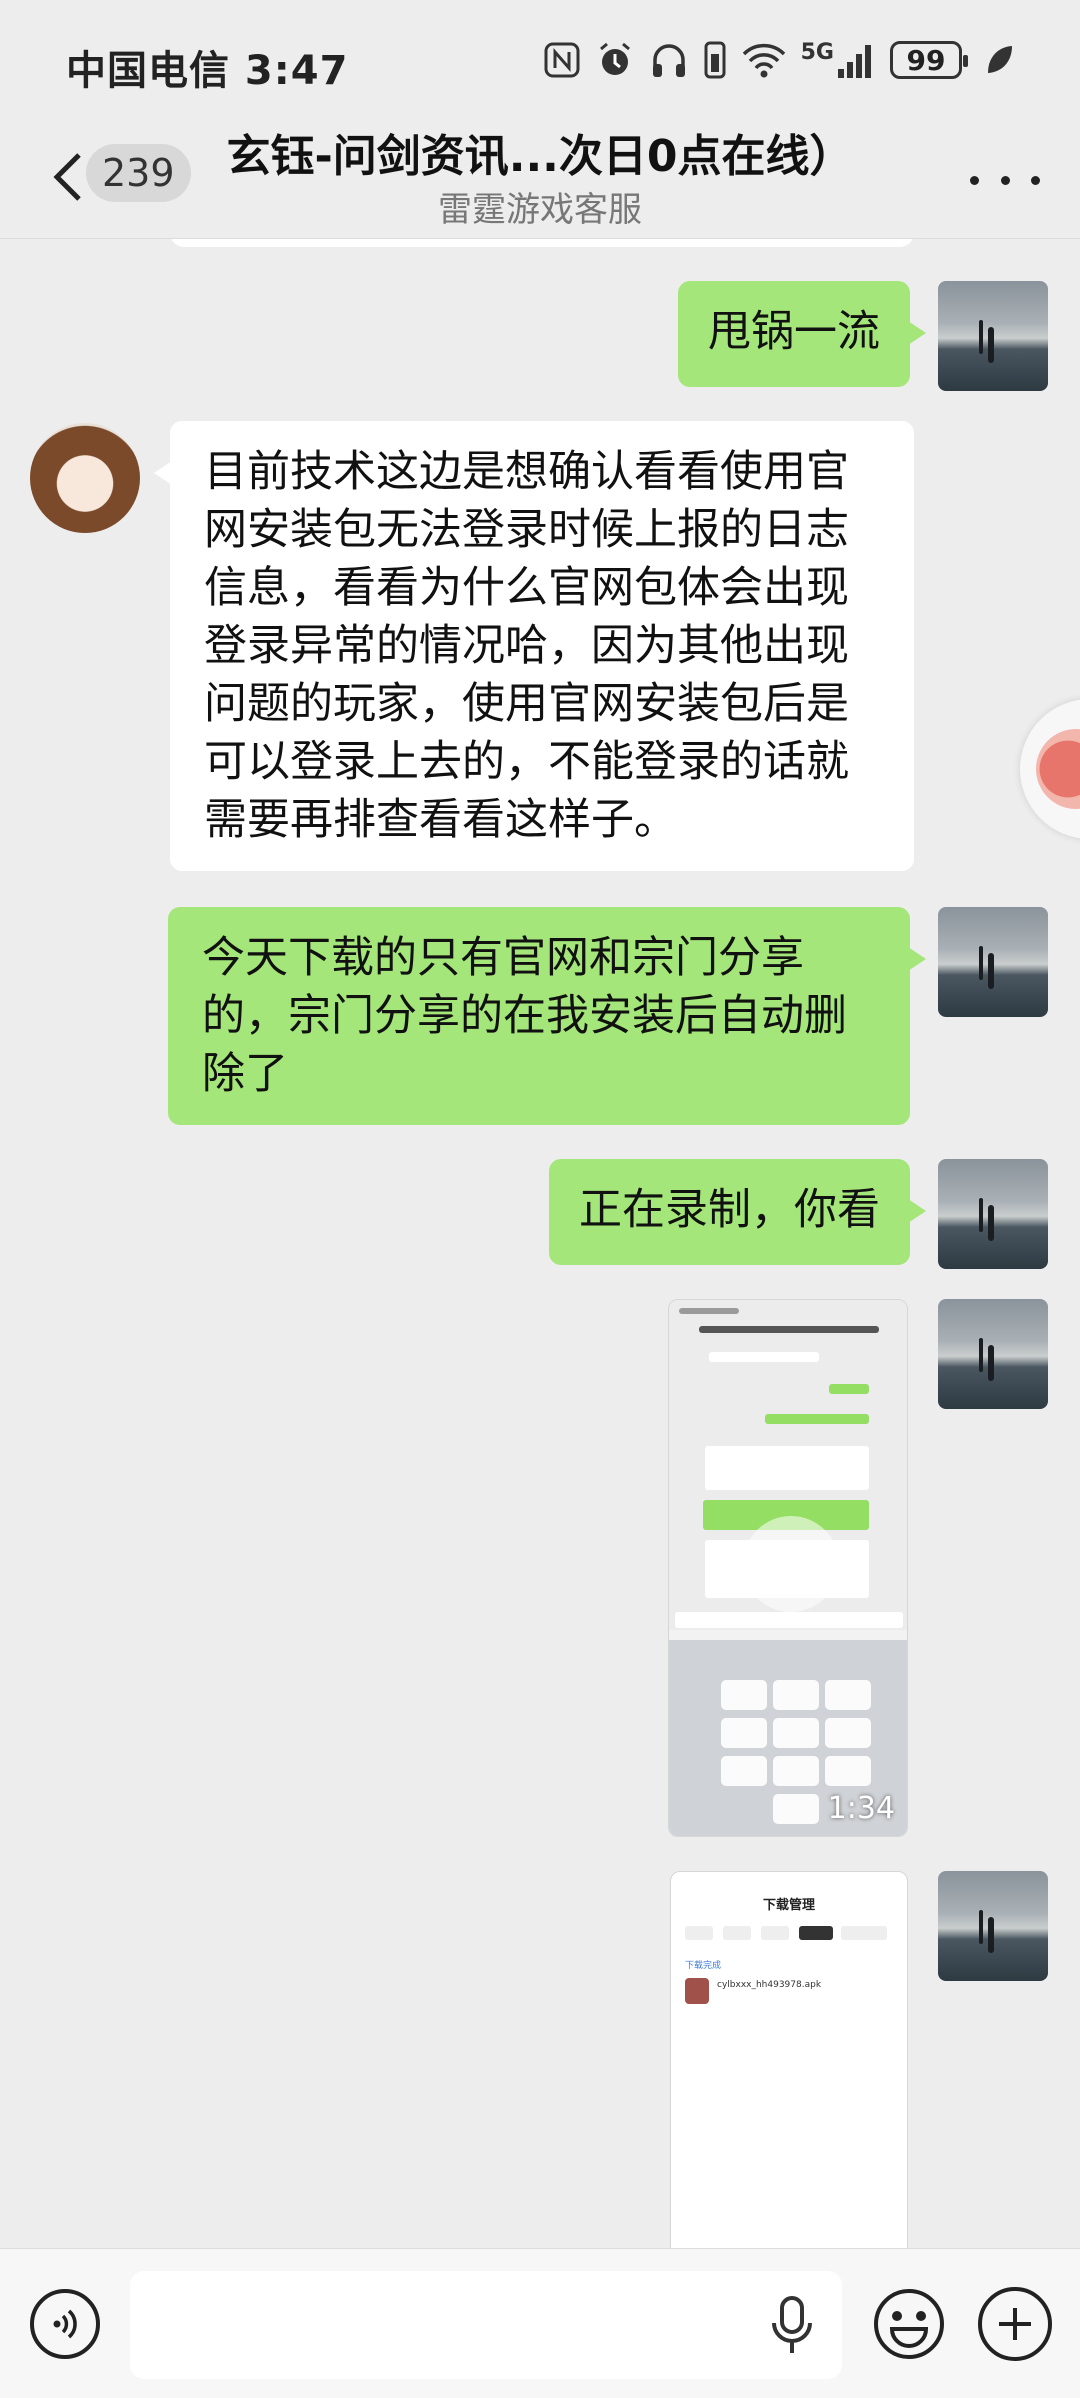  I want to click on alarm-icon, so click(614, 58).